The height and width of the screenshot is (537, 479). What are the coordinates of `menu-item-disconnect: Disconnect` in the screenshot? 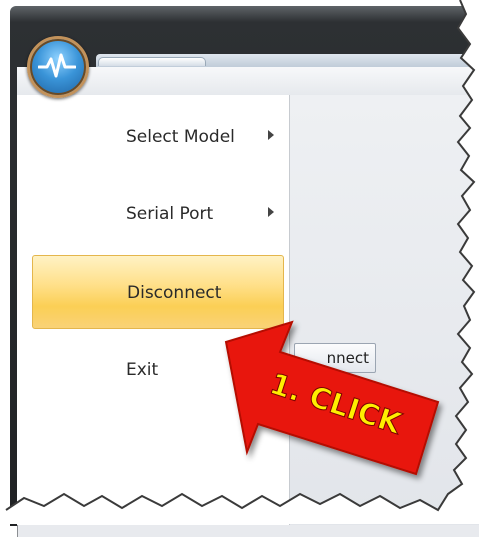 It's located at (158, 292).